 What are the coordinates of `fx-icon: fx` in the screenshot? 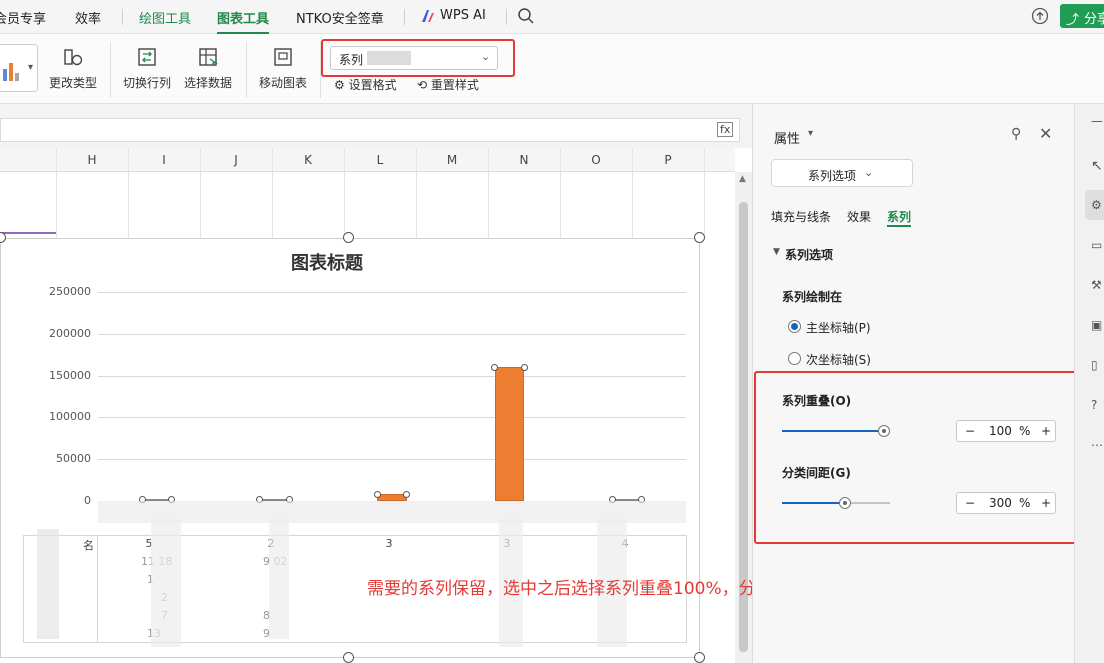 It's located at (725, 129).